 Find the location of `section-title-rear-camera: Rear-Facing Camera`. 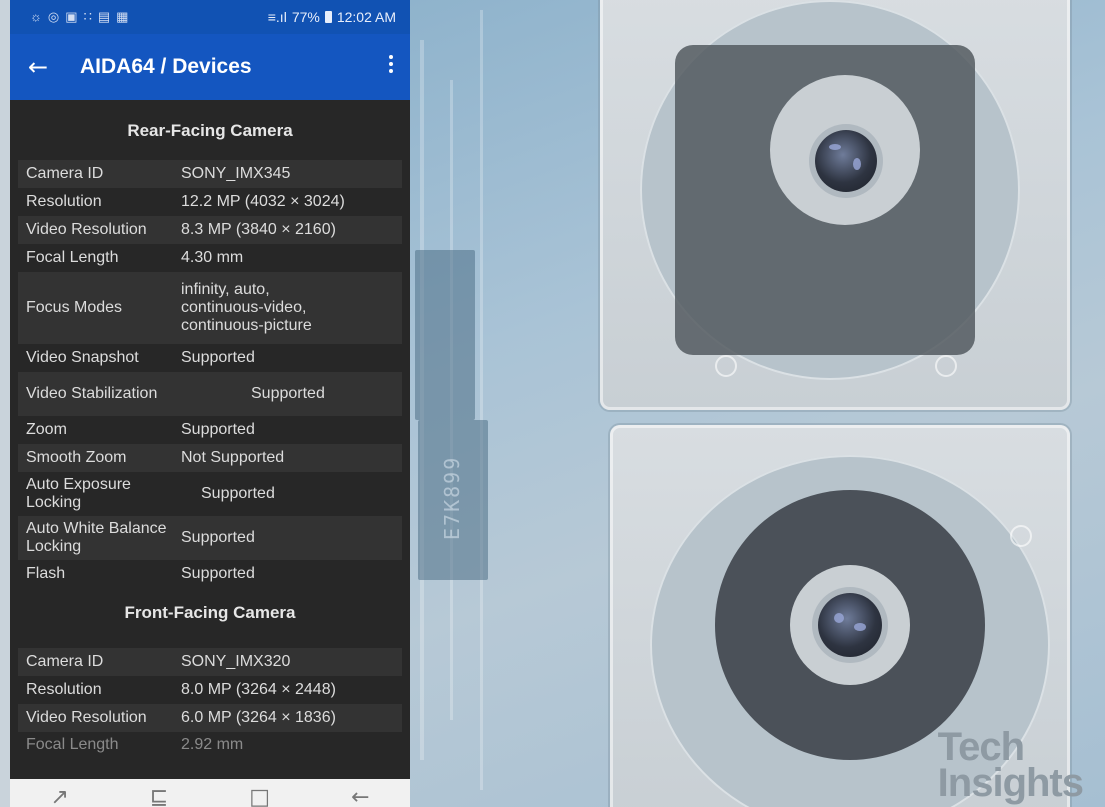

section-title-rear-camera: Rear-Facing Camera is located at coordinates (210, 130).